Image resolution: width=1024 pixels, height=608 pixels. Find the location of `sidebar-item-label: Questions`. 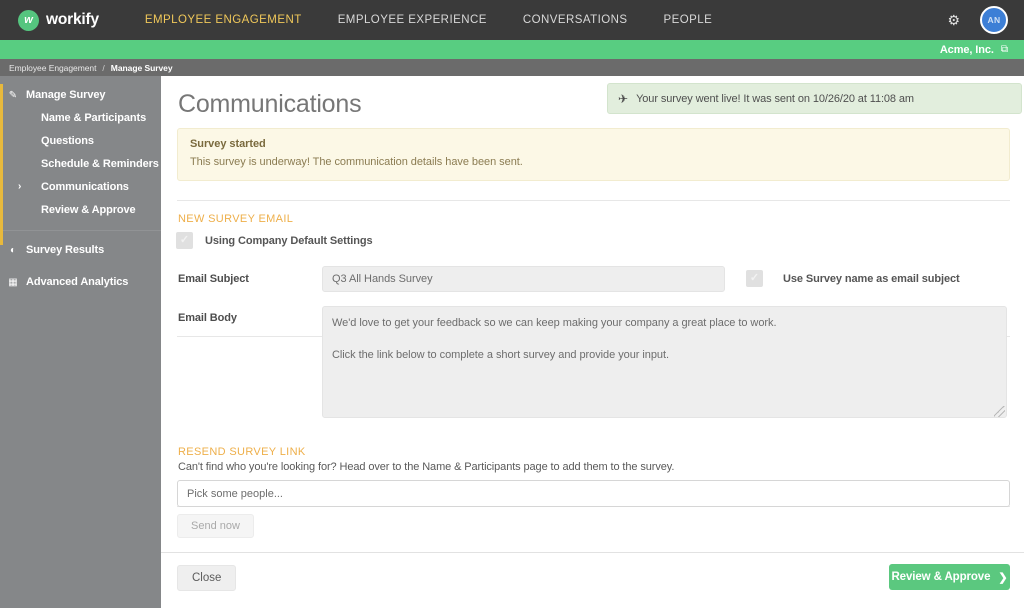

sidebar-item-label: Questions is located at coordinates (67, 140).